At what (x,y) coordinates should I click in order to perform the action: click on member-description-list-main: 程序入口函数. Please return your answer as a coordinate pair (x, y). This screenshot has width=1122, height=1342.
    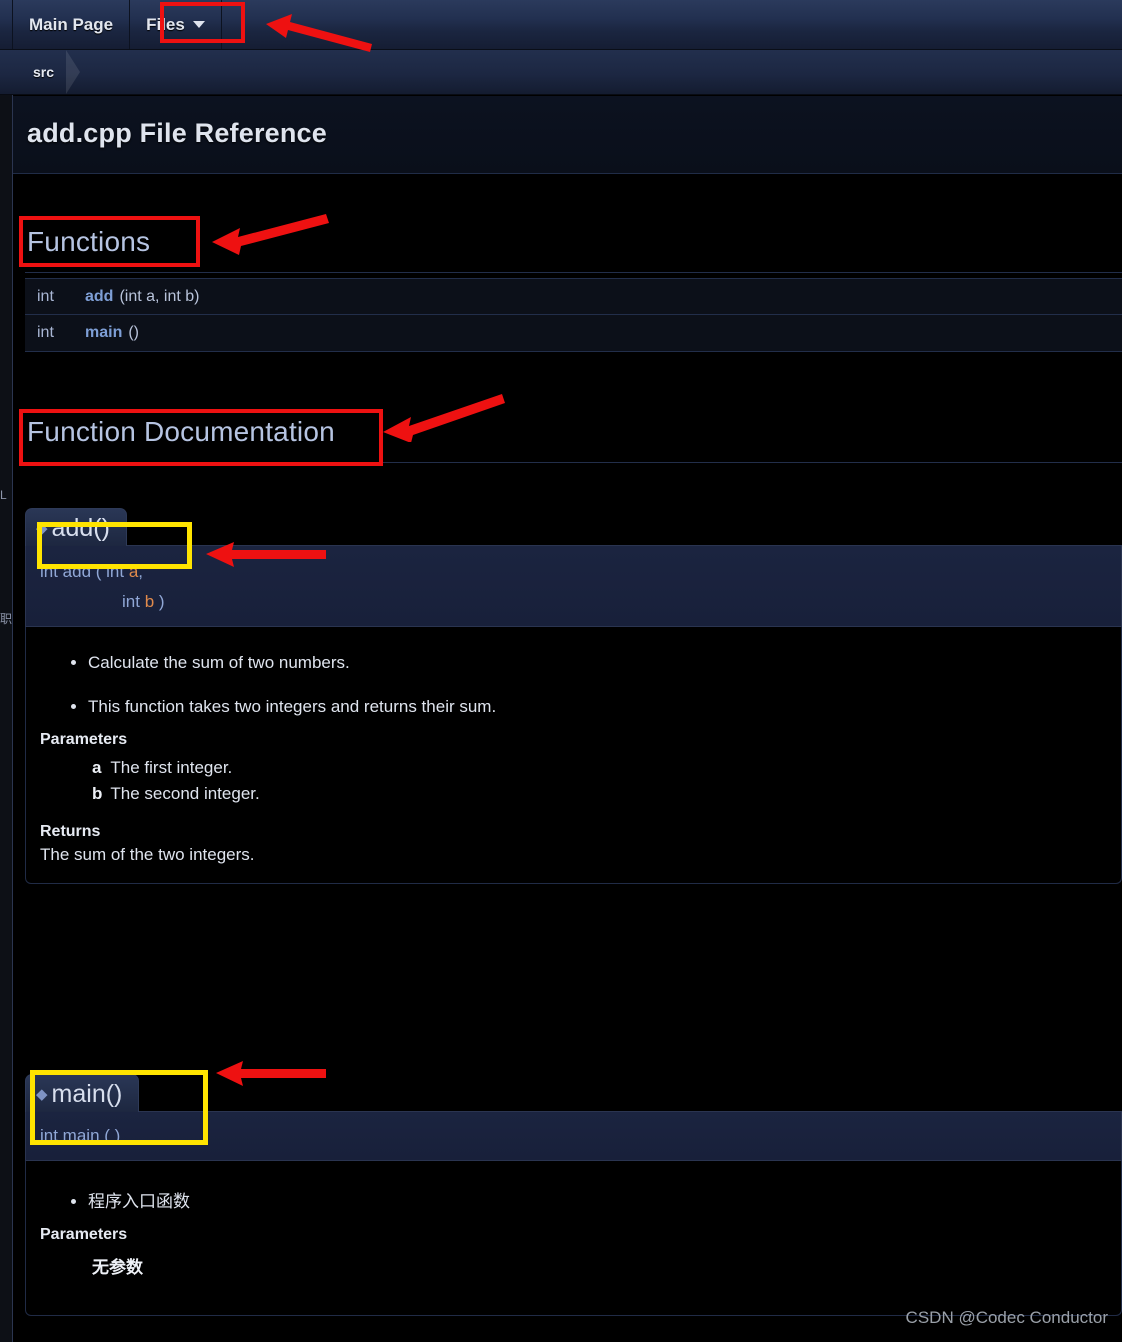
    Looking at the image, I should click on (573, 1199).